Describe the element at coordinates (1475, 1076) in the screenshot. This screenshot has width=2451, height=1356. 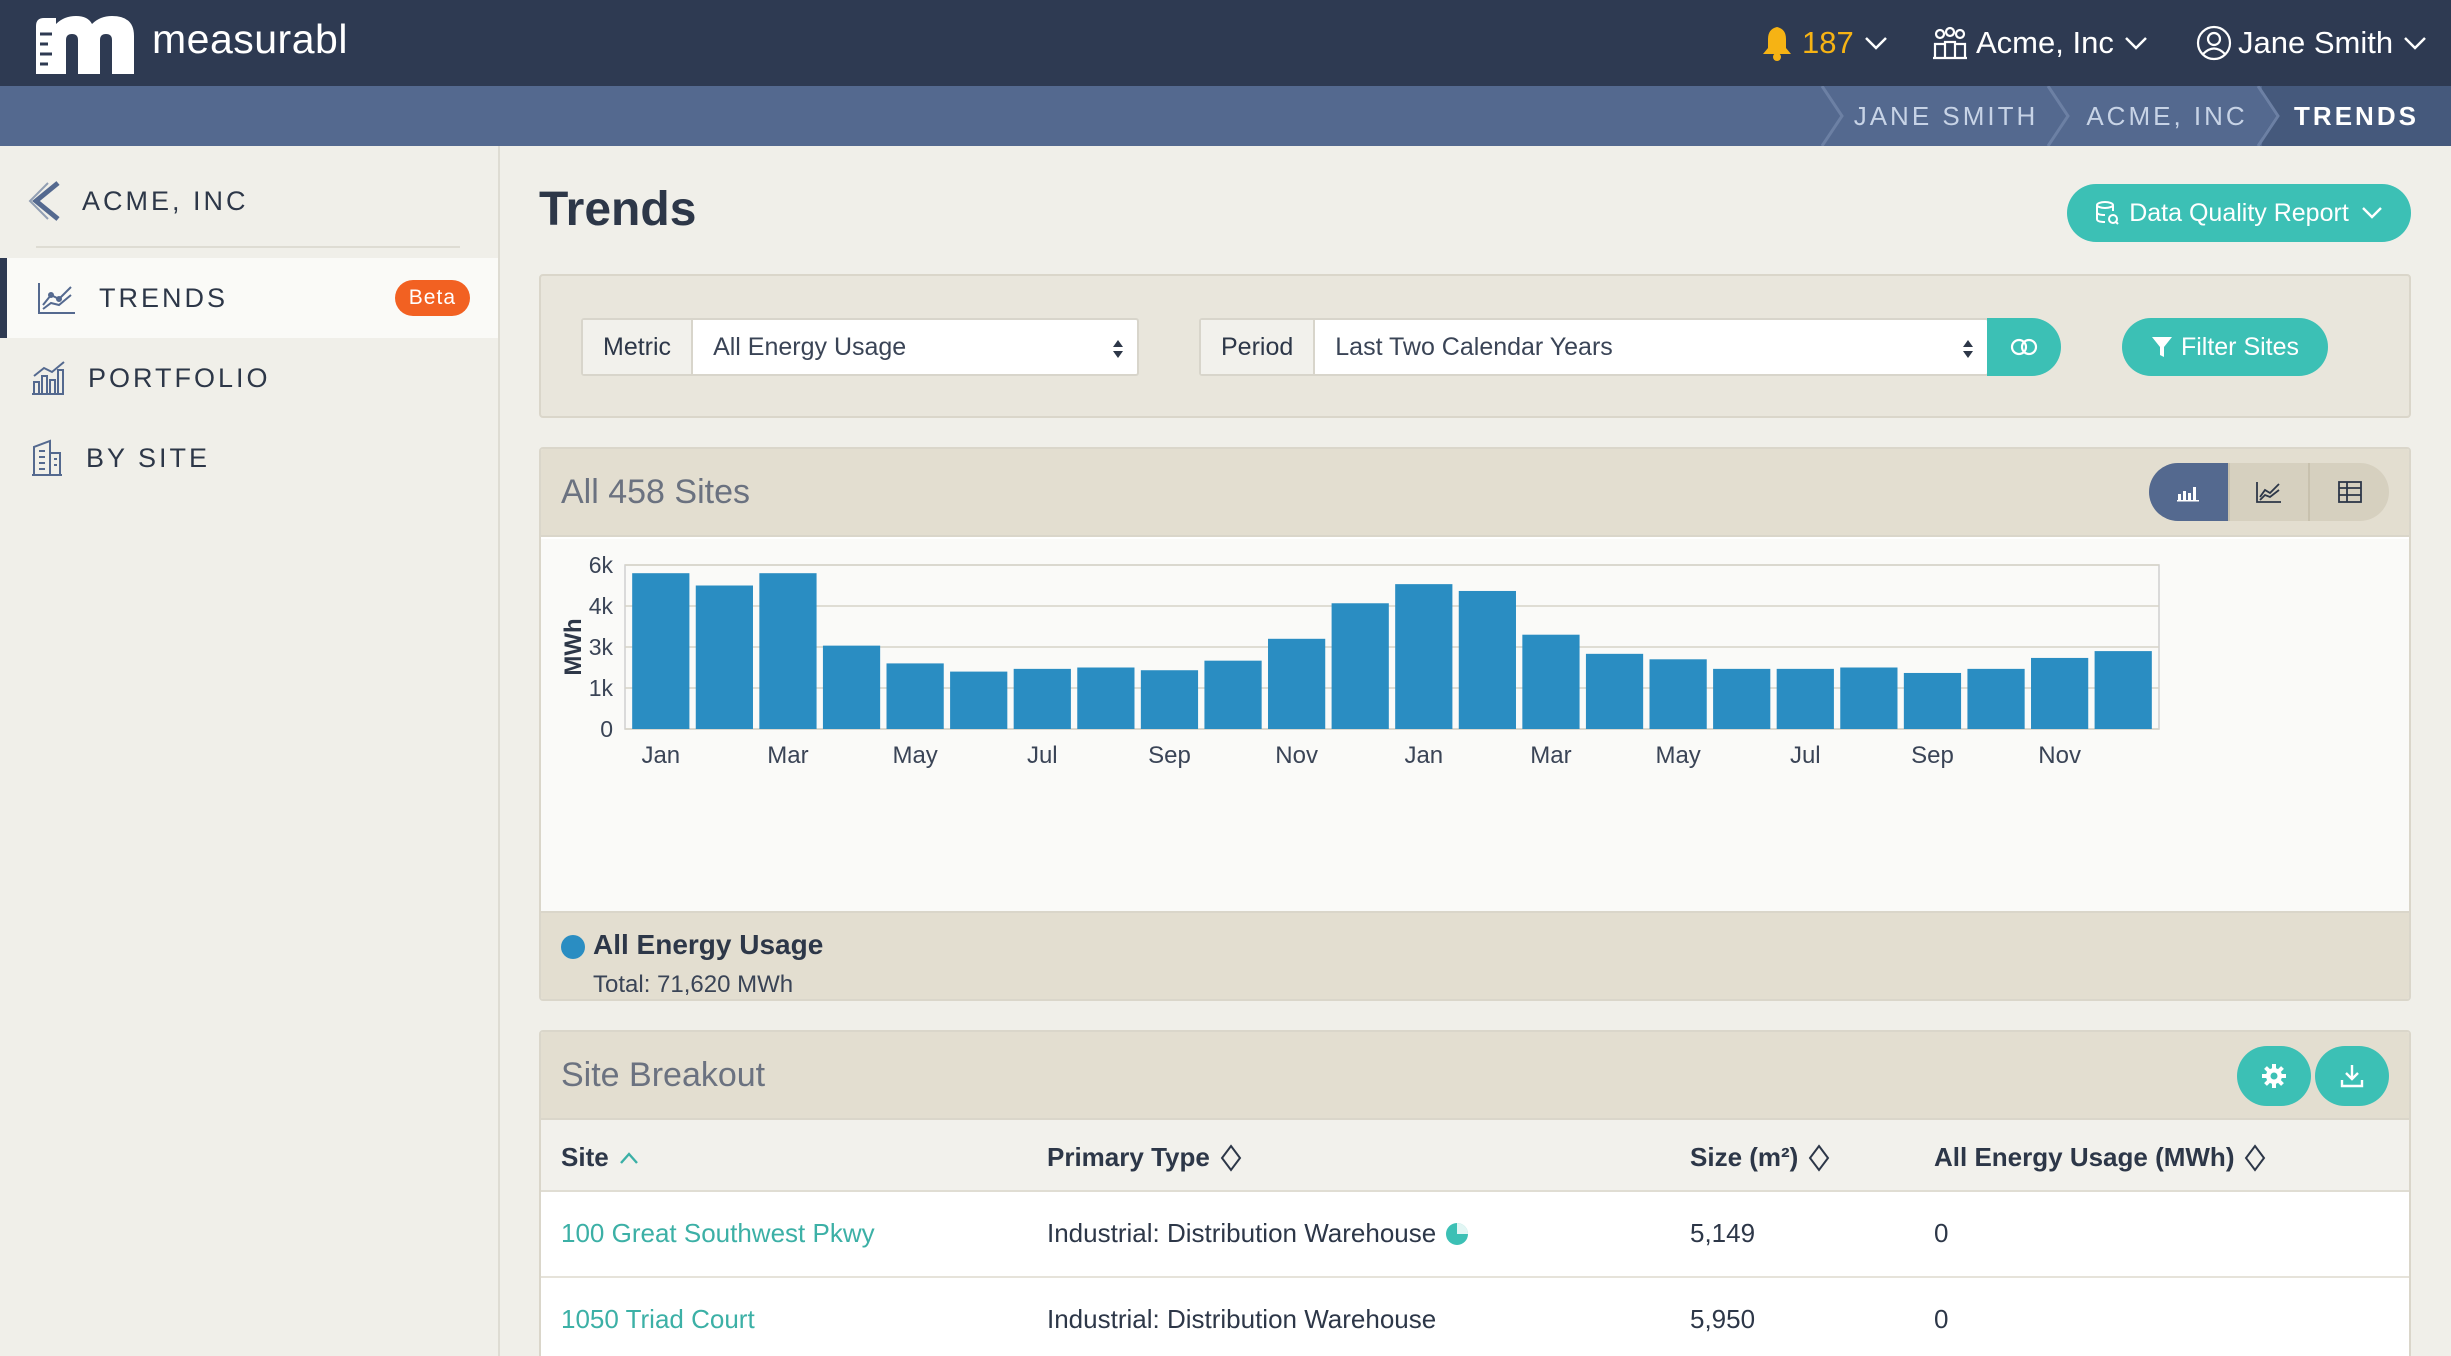
I see `breakout-header: Site Breakout` at that location.